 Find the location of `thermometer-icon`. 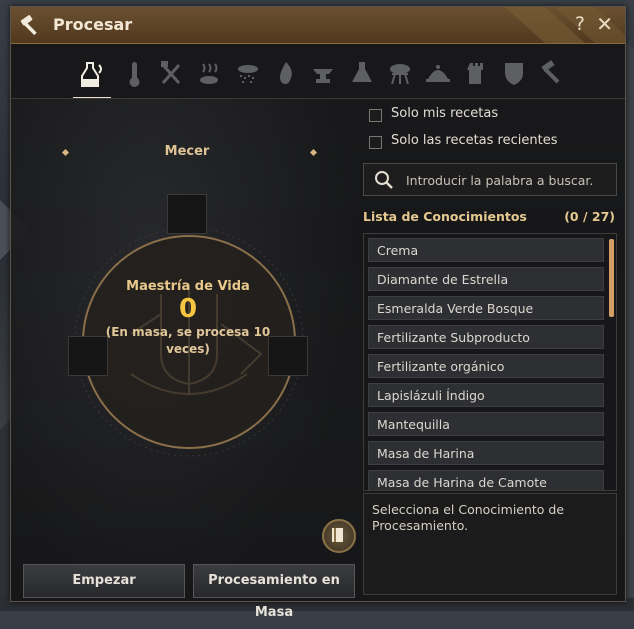

thermometer-icon is located at coordinates (134, 74).